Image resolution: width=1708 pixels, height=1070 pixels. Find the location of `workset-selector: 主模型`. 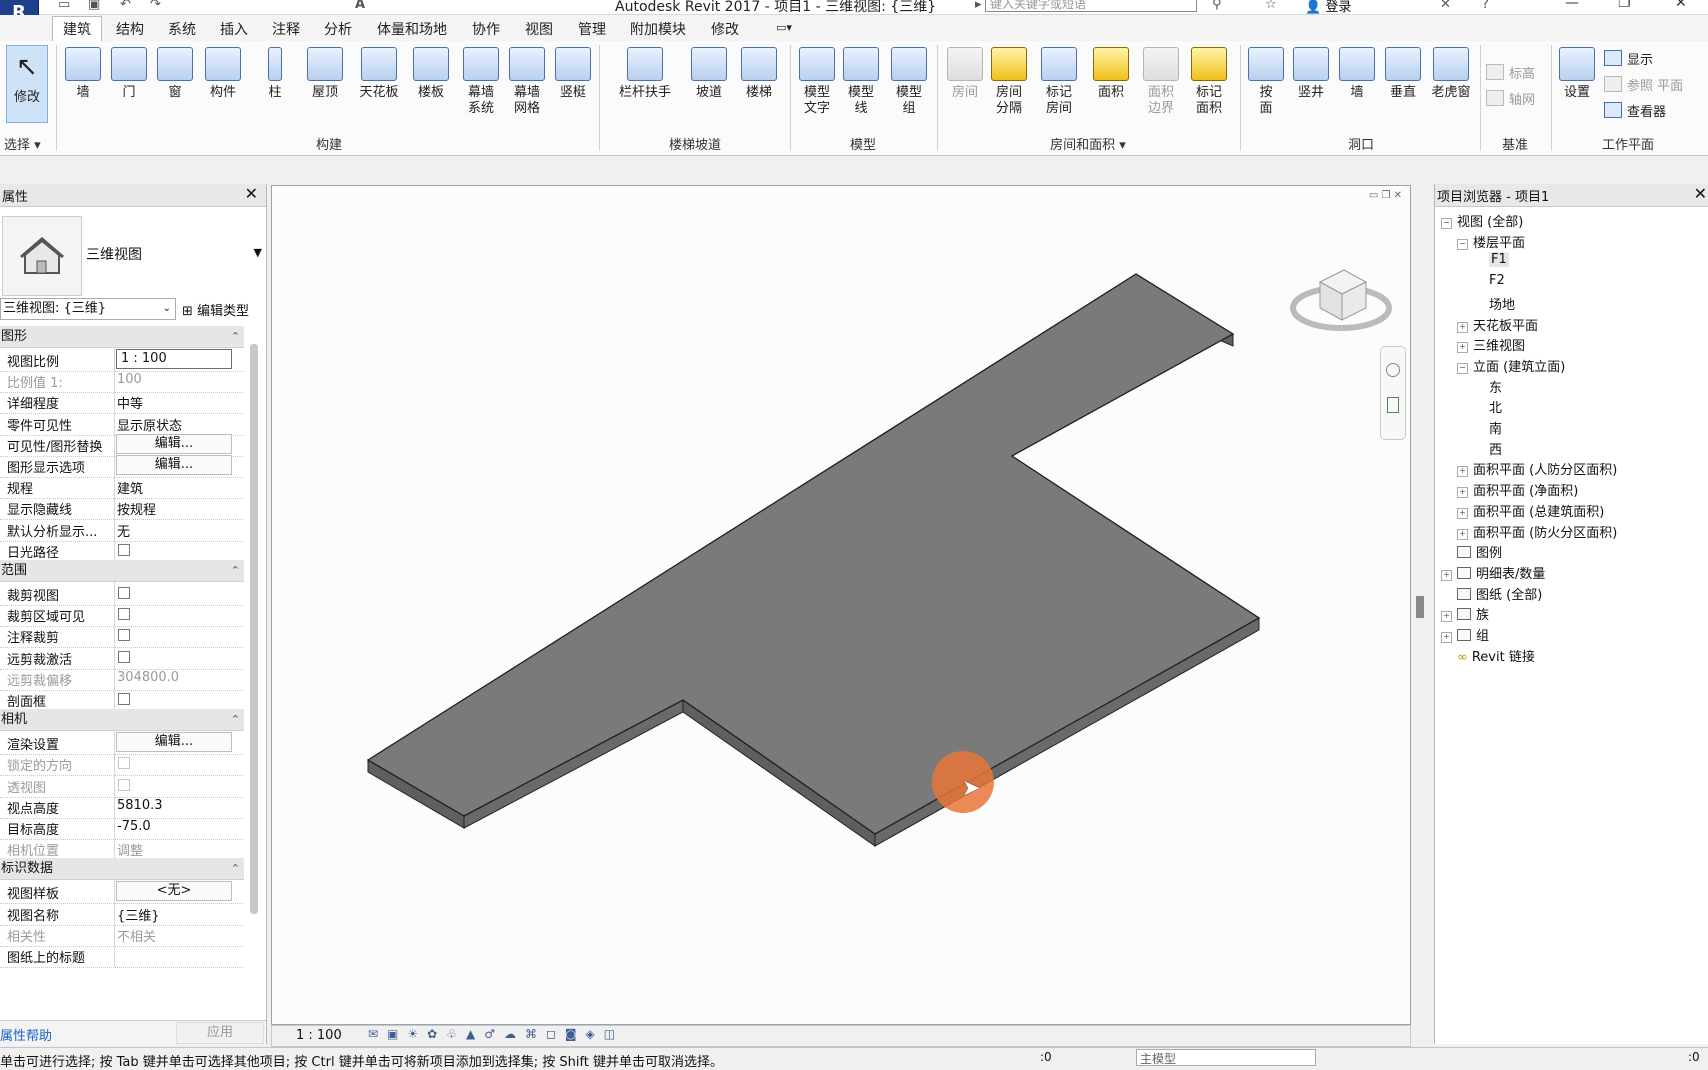

workset-selector: 主模型 is located at coordinates (1226, 1057).